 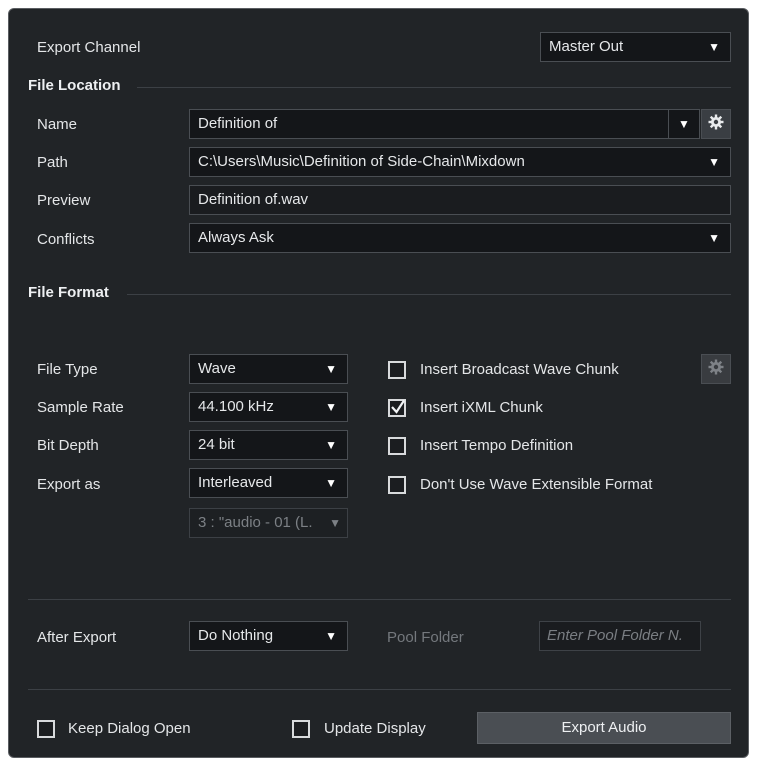 I want to click on keep-dialog-open-checkbox, so click(x=46, y=729).